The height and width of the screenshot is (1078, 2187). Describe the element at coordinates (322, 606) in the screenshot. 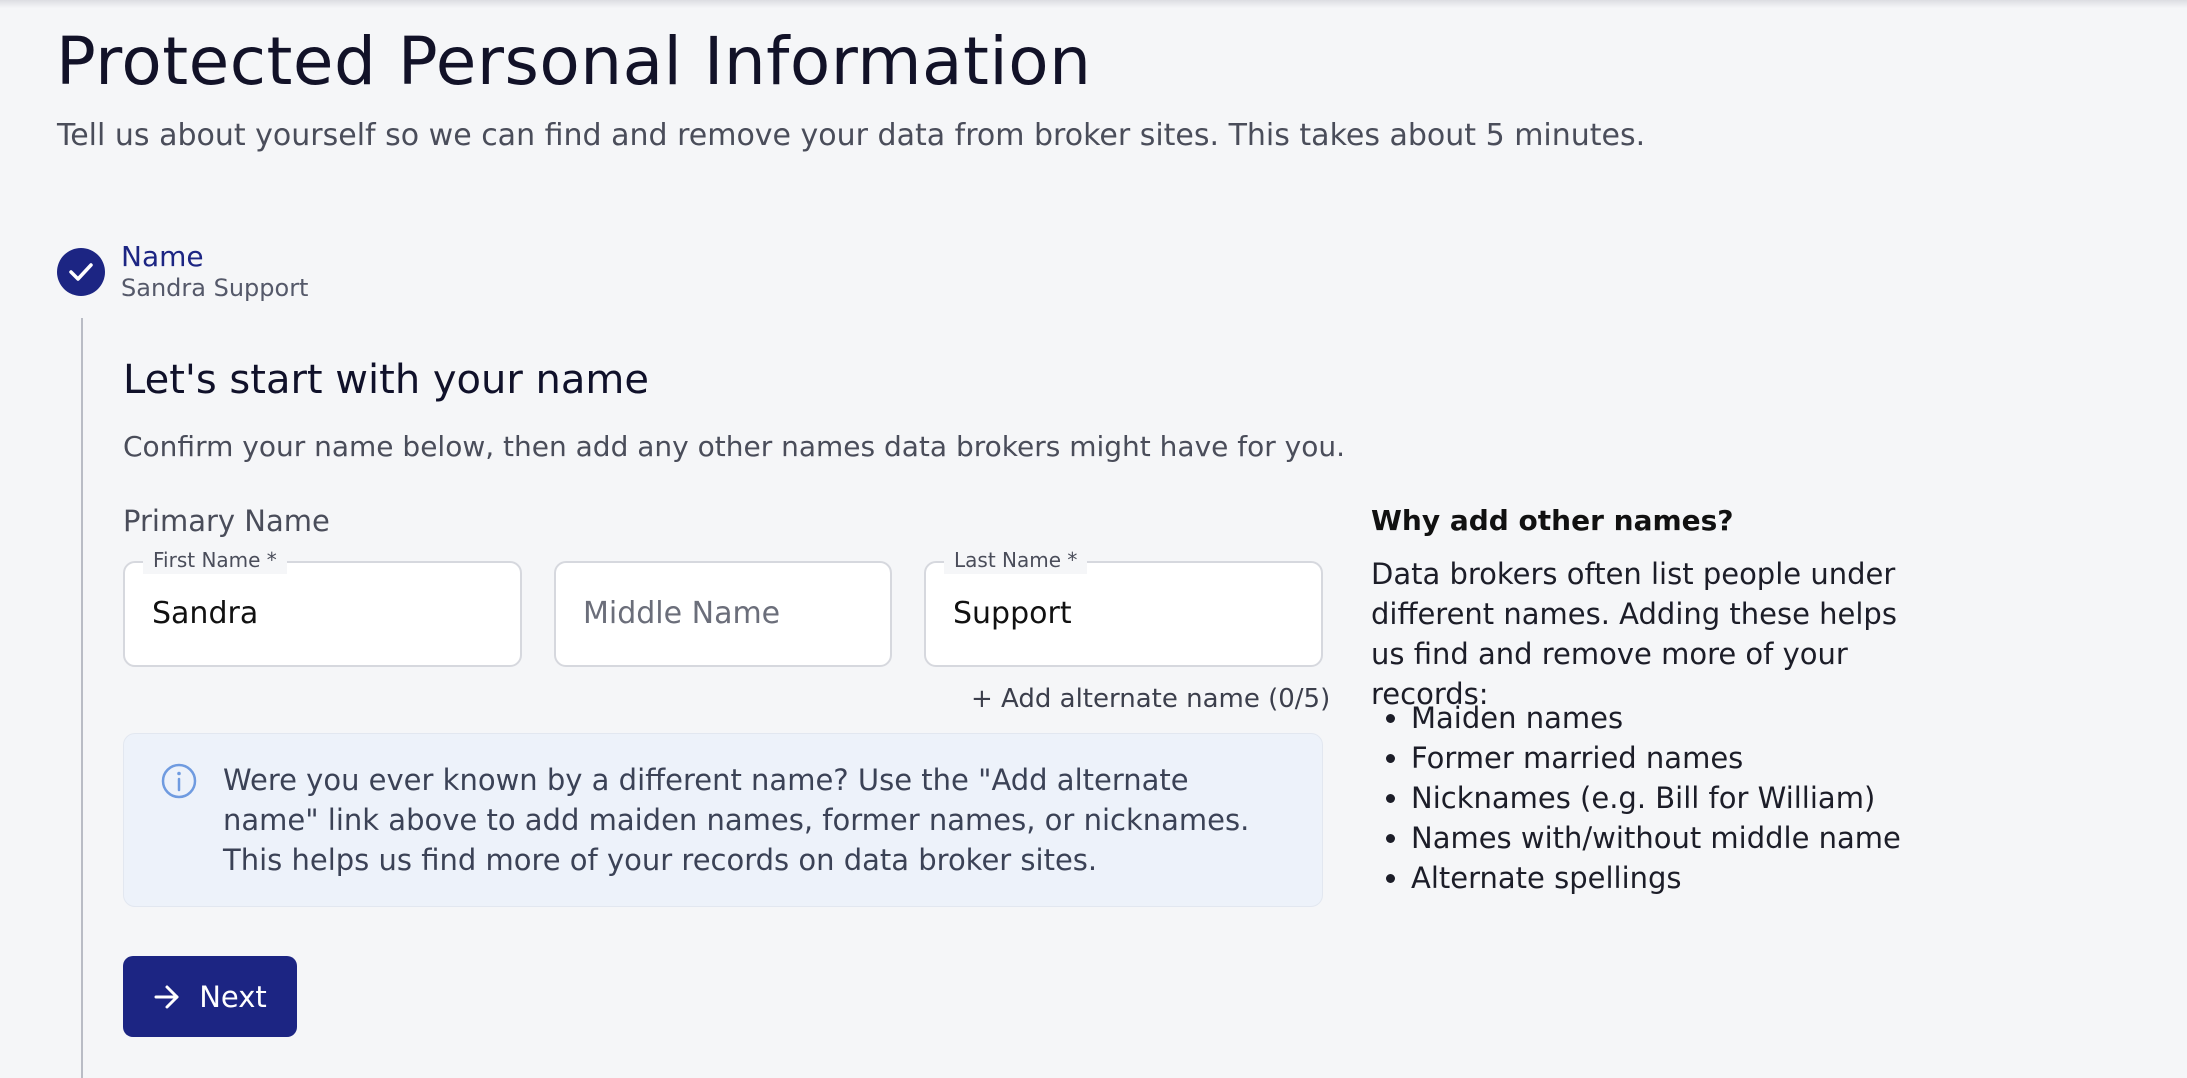

I see `first-name-field: First Name * Sandra` at that location.